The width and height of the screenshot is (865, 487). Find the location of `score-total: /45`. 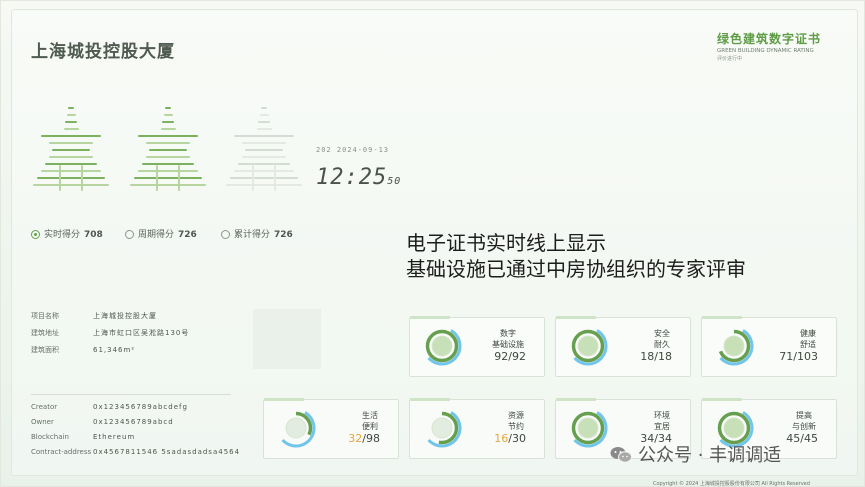

score-total: /45 is located at coordinates (809, 438).